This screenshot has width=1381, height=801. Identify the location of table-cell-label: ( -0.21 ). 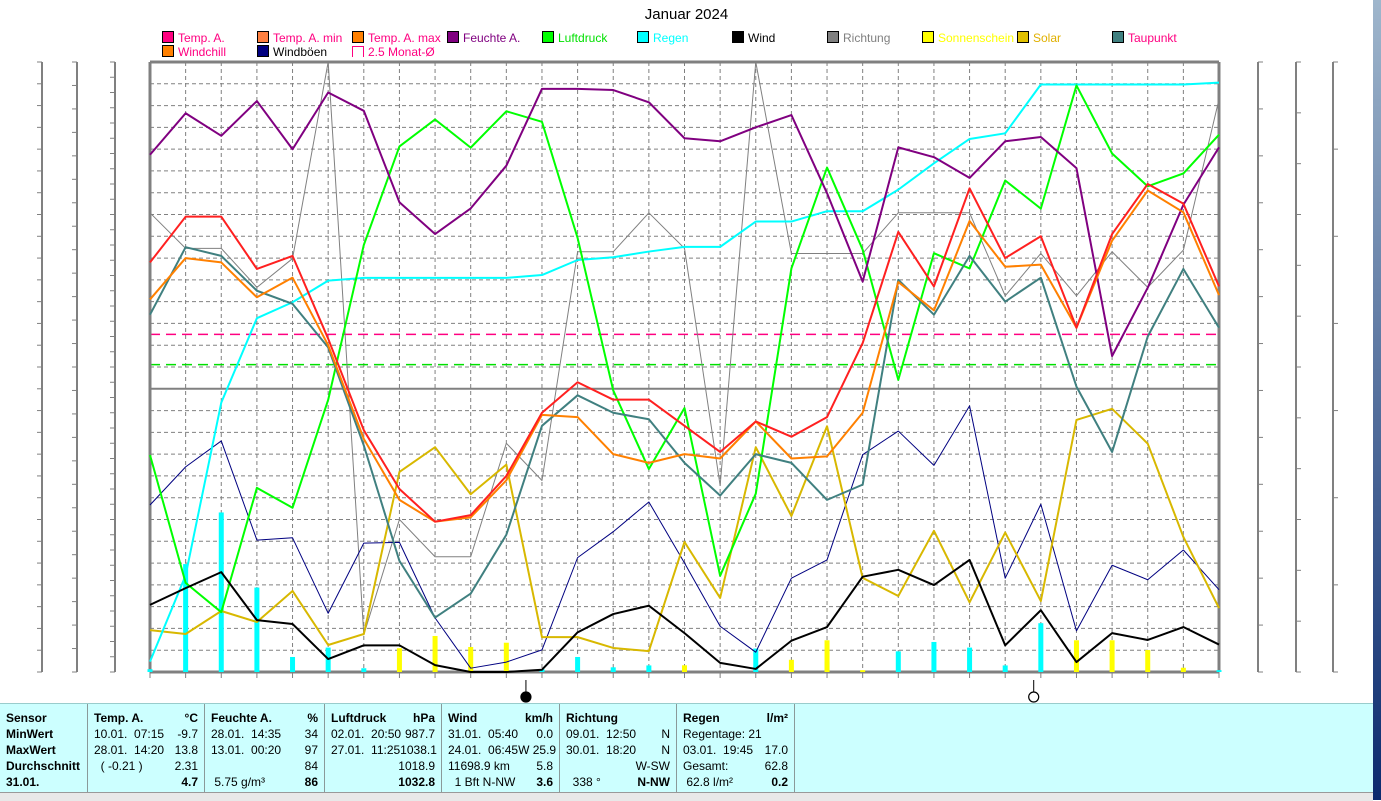
(118, 766).